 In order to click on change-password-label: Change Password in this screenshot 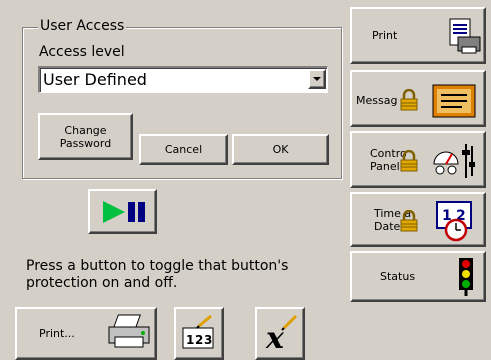, I will do `click(85, 136)`.